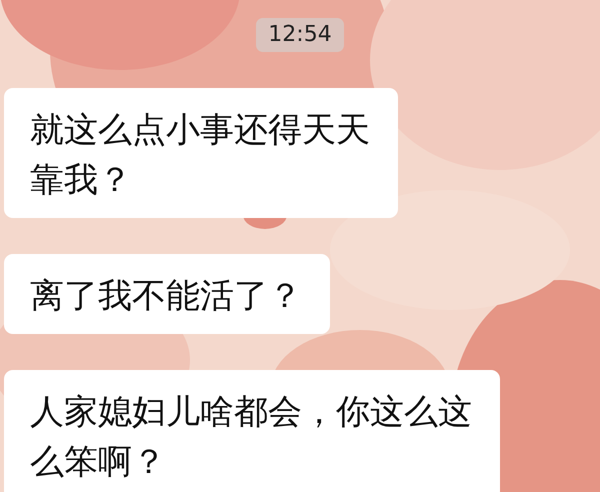 This screenshot has width=600, height=492. What do you see at coordinates (300, 35) in the screenshot?
I see `timestamp: 12:54` at bounding box center [300, 35].